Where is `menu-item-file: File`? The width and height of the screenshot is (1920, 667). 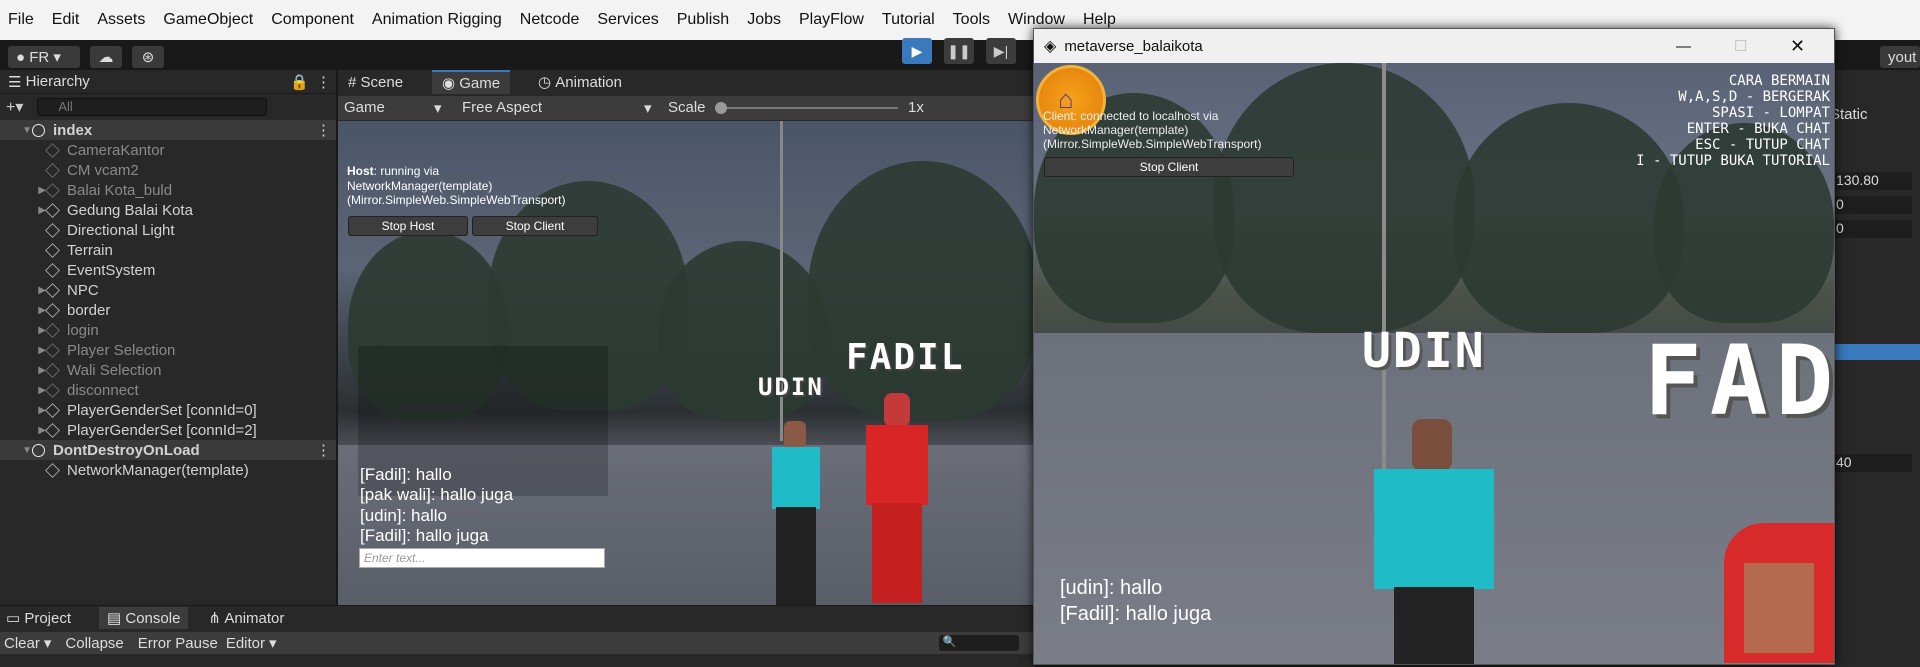
menu-item-file: File is located at coordinates (21, 20).